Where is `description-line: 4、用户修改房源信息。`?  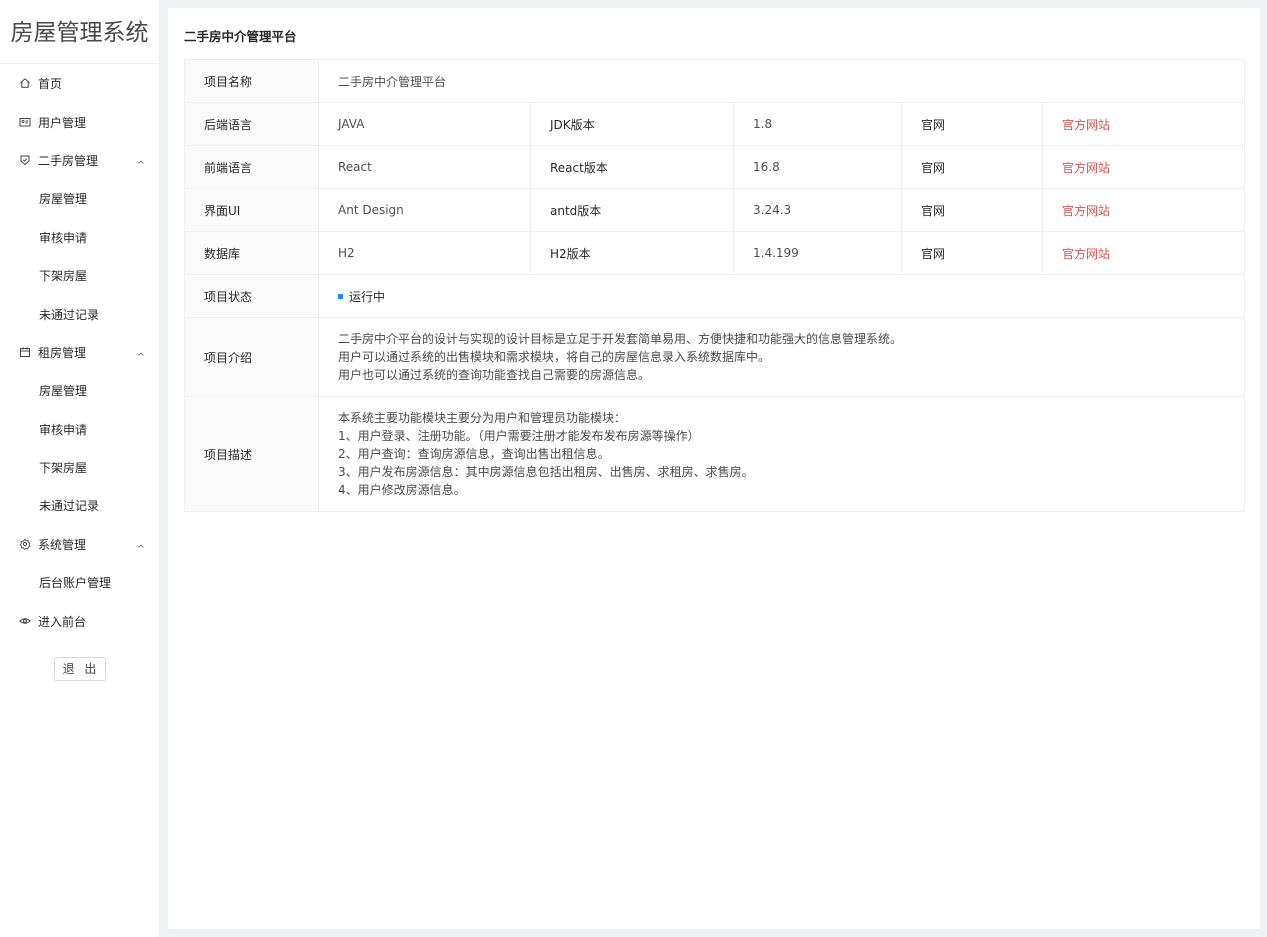 description-line: 4、用户修改房源信息。 is located at coordinates (402, 490).